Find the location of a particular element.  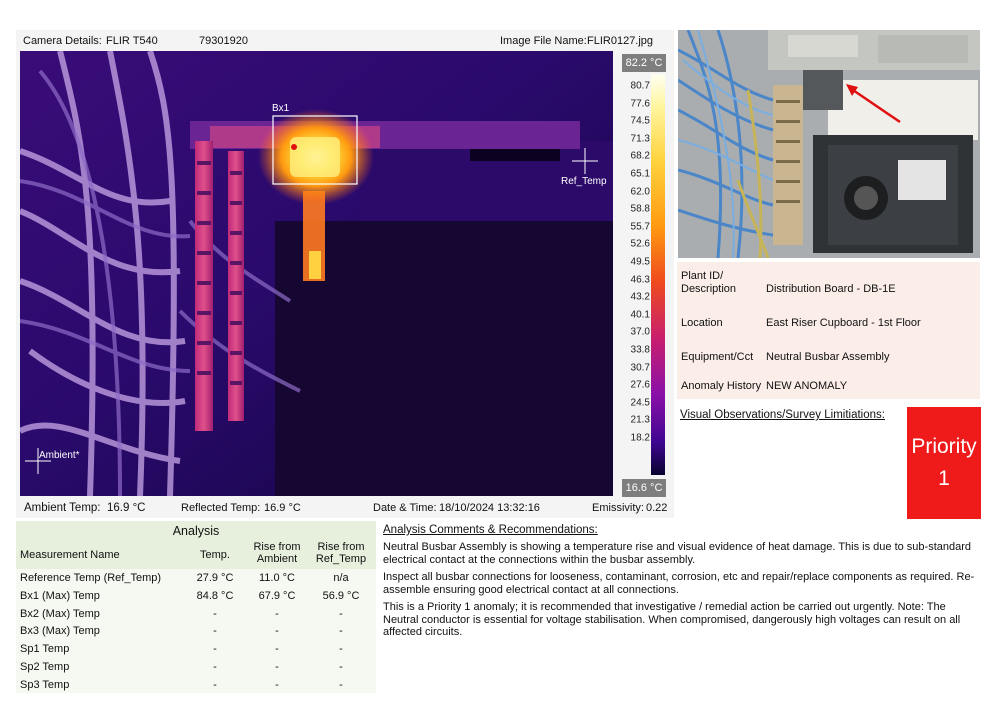

table-row: Bx3 (Max) Temp - - - is located at coordinates (196, 633).